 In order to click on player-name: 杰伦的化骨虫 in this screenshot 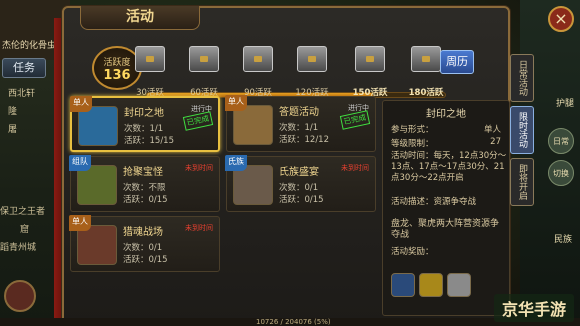, I will do `click(29, 46)`.